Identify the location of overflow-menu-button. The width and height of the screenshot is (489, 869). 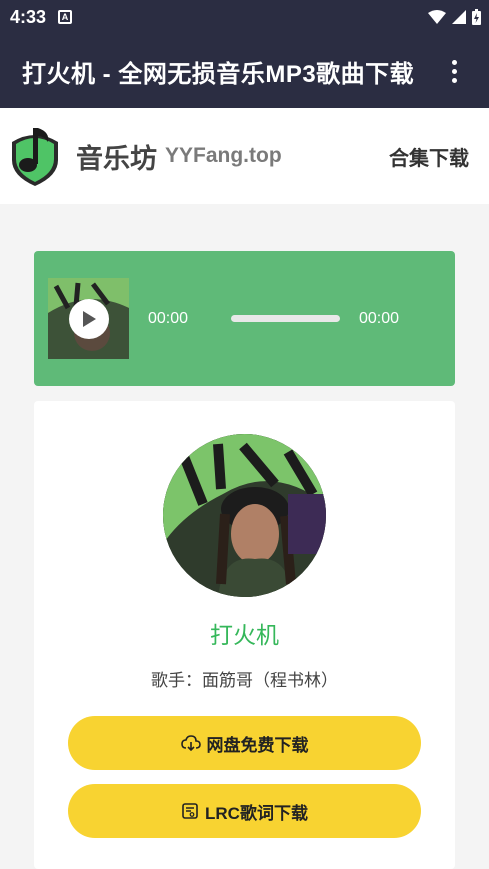
(454, 71).